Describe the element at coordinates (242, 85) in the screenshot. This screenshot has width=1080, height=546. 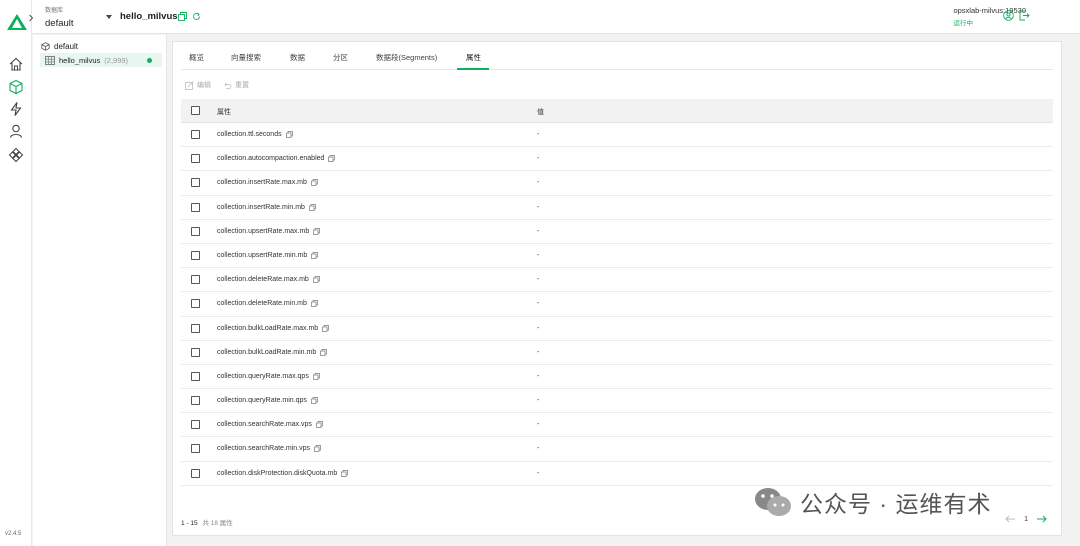
I see `reset-button-label: 重置` at that location.